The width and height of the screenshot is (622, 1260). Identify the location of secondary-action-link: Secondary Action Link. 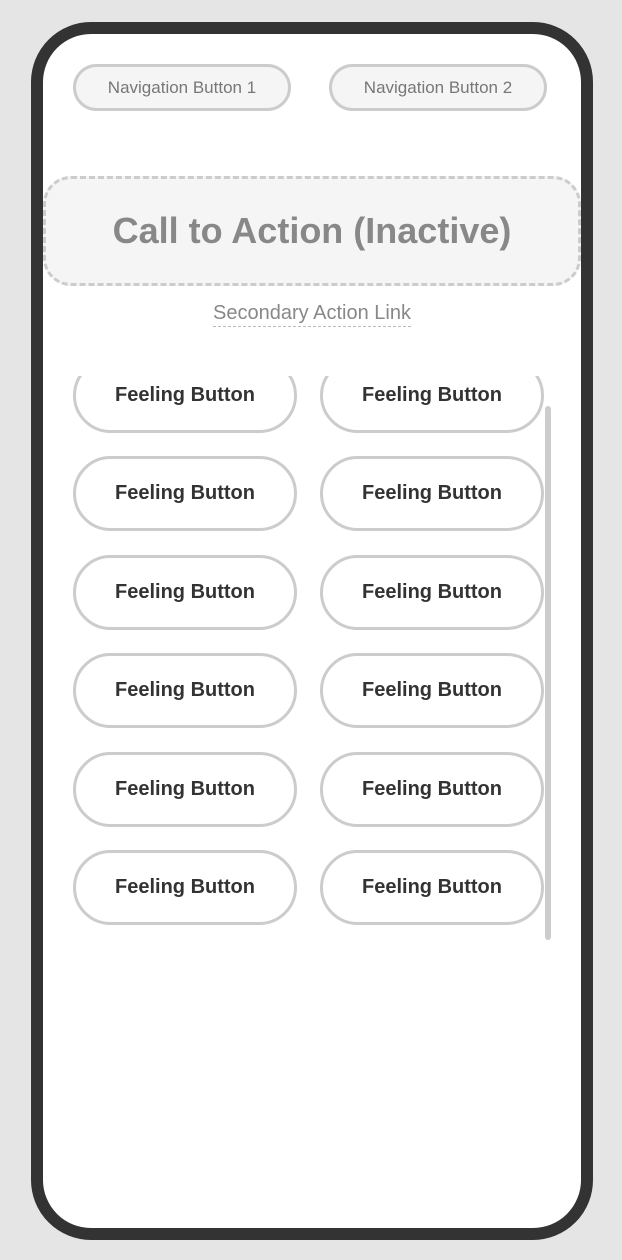
(312, 314).